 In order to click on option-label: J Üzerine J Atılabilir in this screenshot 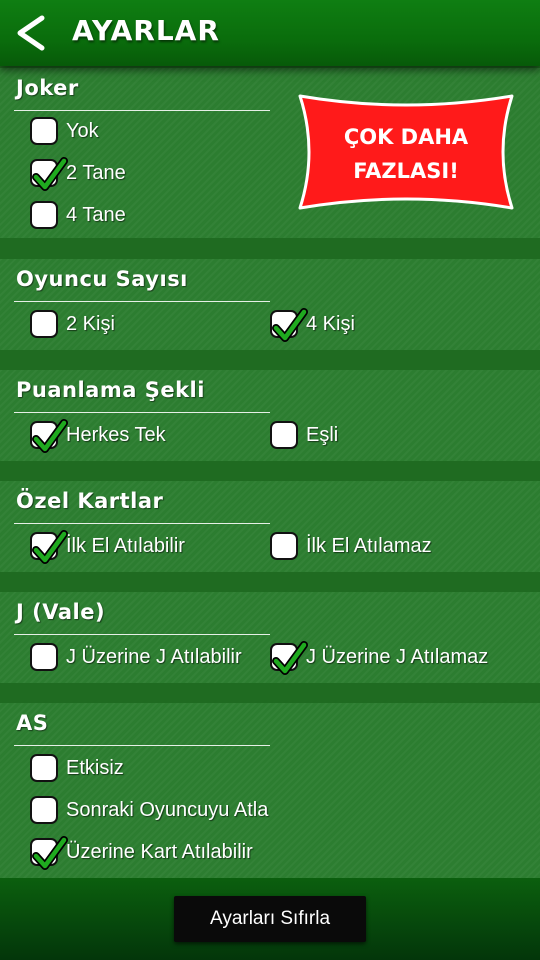, I will do `click(154, 657)`.